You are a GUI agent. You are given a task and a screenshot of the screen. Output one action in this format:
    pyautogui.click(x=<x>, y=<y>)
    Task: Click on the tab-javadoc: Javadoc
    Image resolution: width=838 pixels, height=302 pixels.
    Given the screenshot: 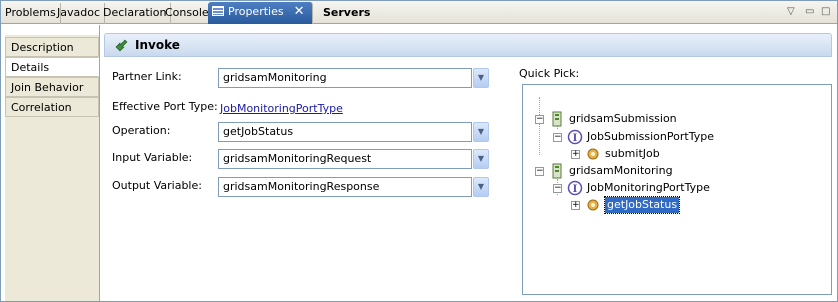 What is the action you would take?
    pyautogui.click(x=79, y=13)
    